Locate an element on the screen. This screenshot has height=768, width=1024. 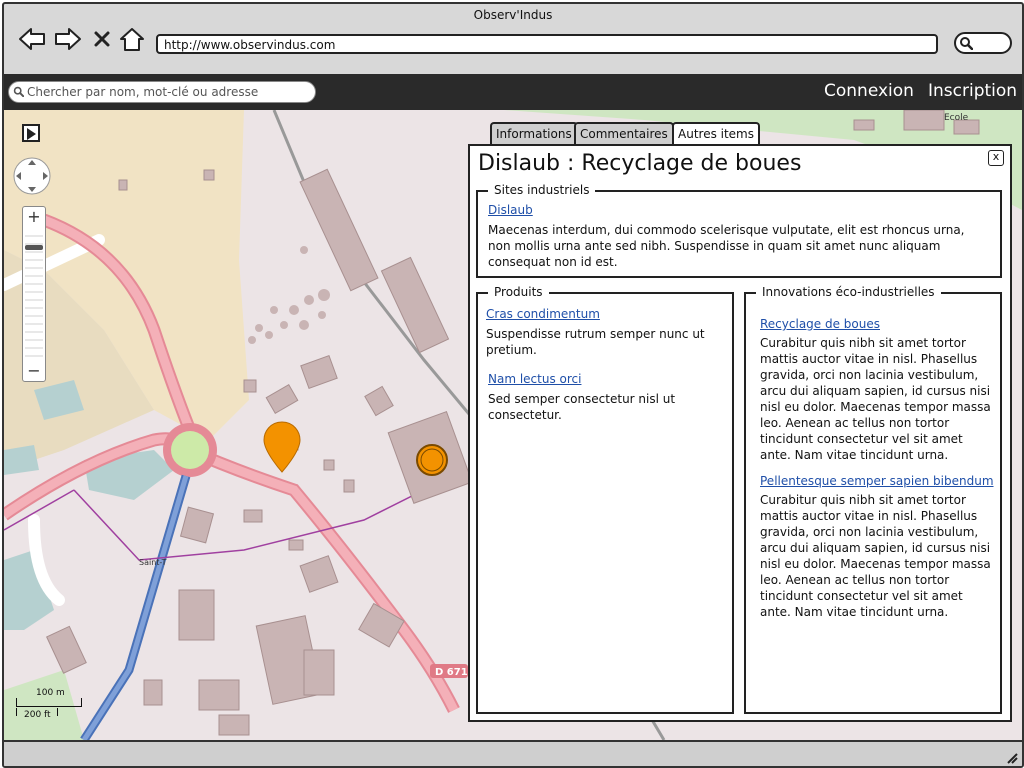
search-placeholder: Chercher par nom, mot-clé ou adresse is located at coordinates (143, 92).